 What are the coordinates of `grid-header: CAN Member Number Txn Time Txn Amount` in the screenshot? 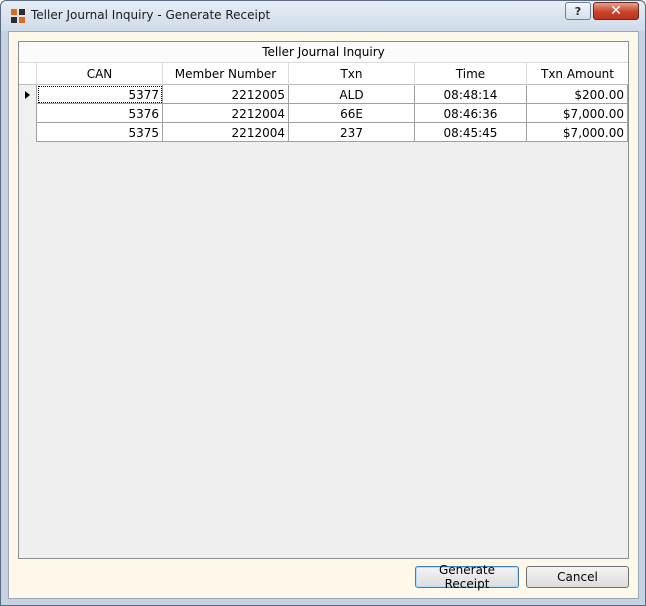 It's located at (323, 74).